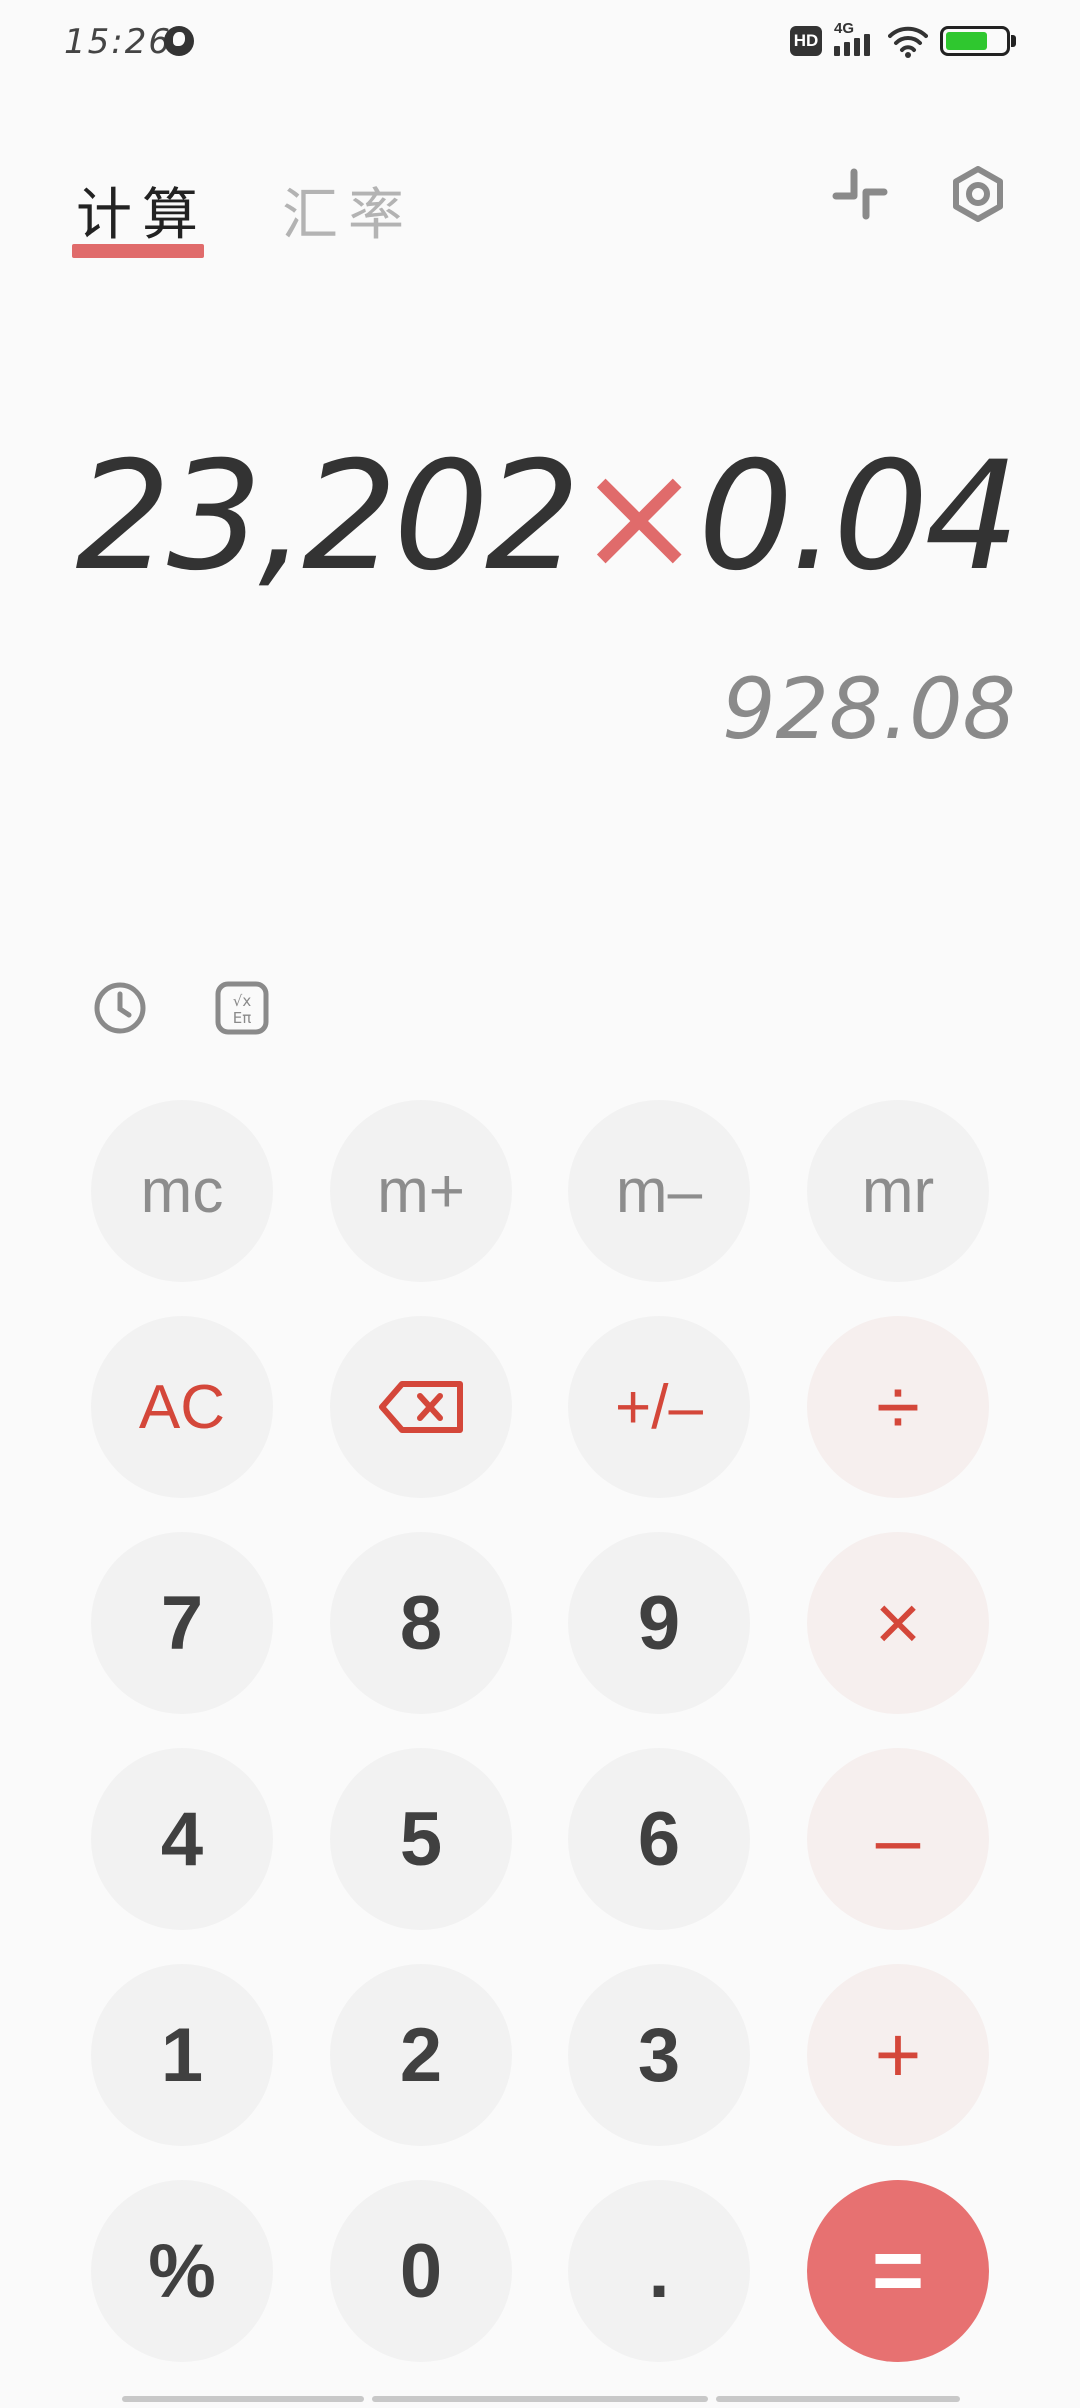  Describe the element at coordinates (898, 2271) in the screenshot. I see `equals-button: =` at that location.